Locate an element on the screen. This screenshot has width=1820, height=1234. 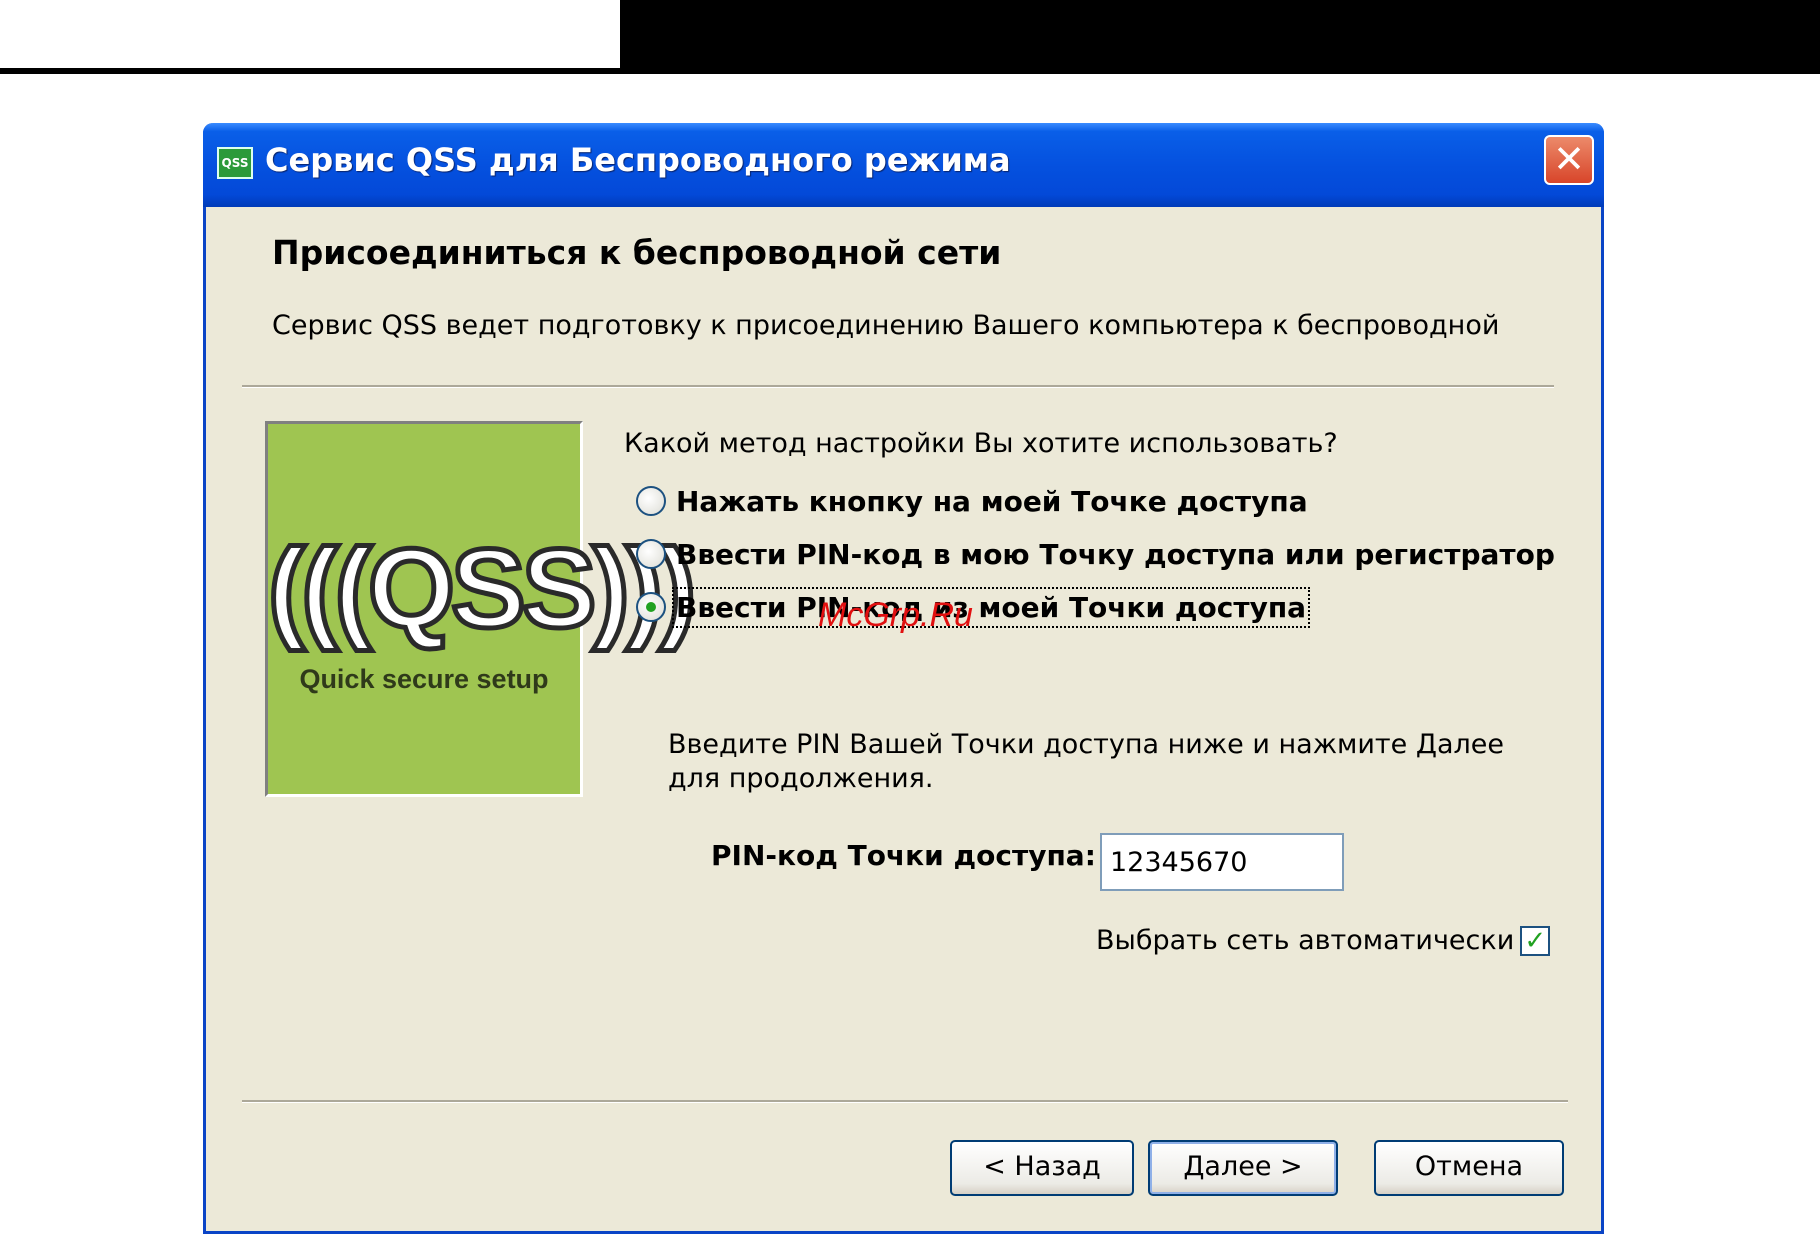
radio-button-selected-icon is located at coordinates (651, 607).